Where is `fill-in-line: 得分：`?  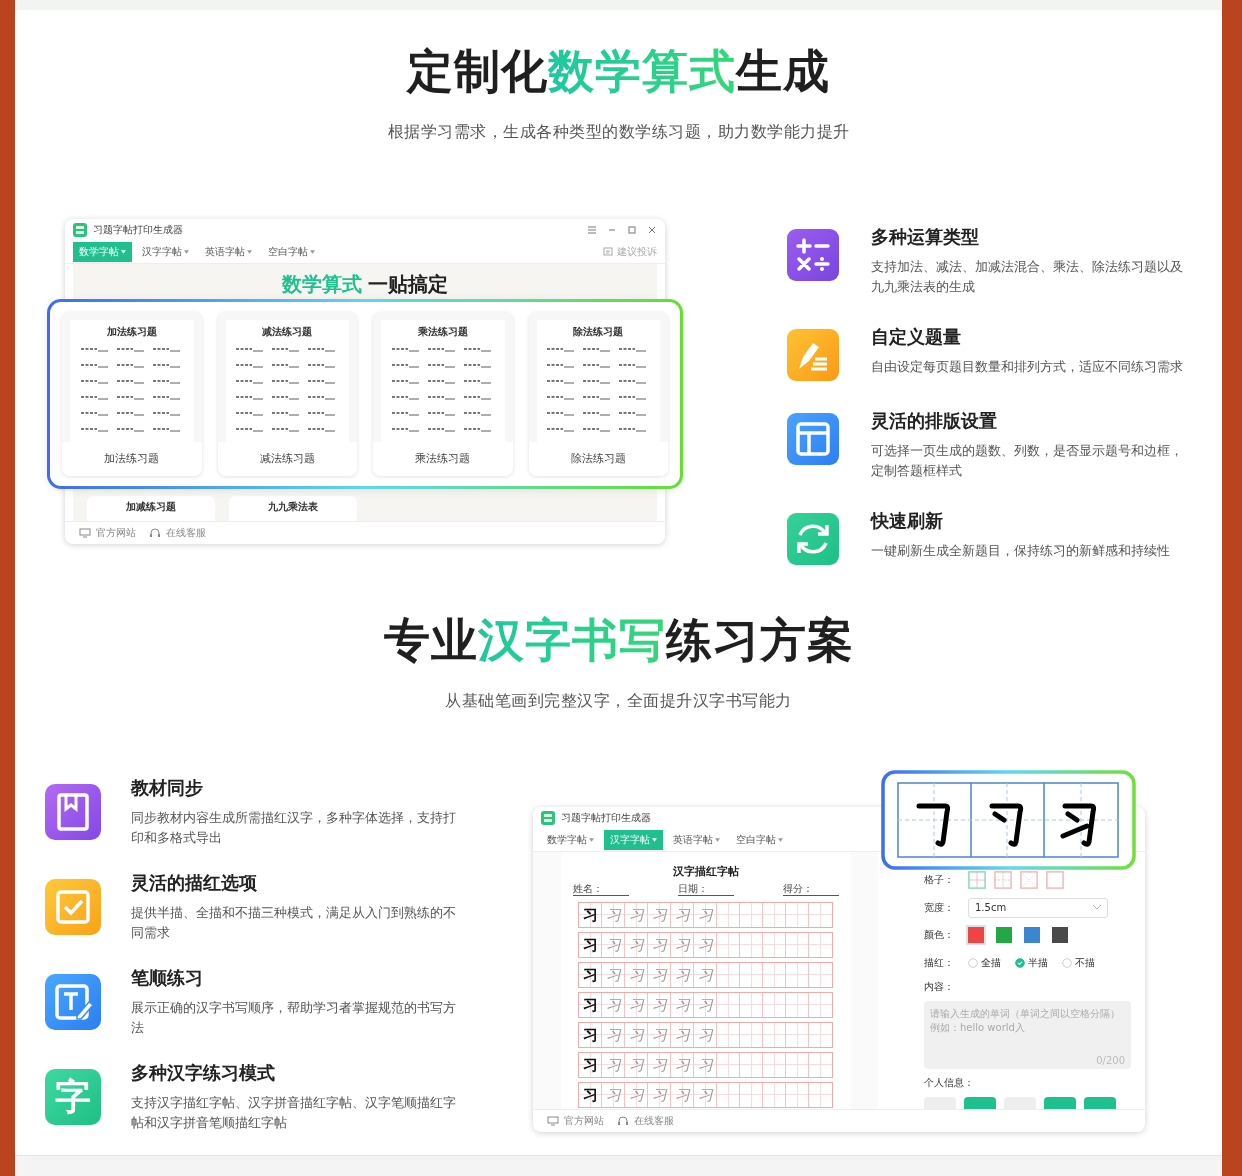
fill-in-line: 得分： is located at coordinates (810, 889).